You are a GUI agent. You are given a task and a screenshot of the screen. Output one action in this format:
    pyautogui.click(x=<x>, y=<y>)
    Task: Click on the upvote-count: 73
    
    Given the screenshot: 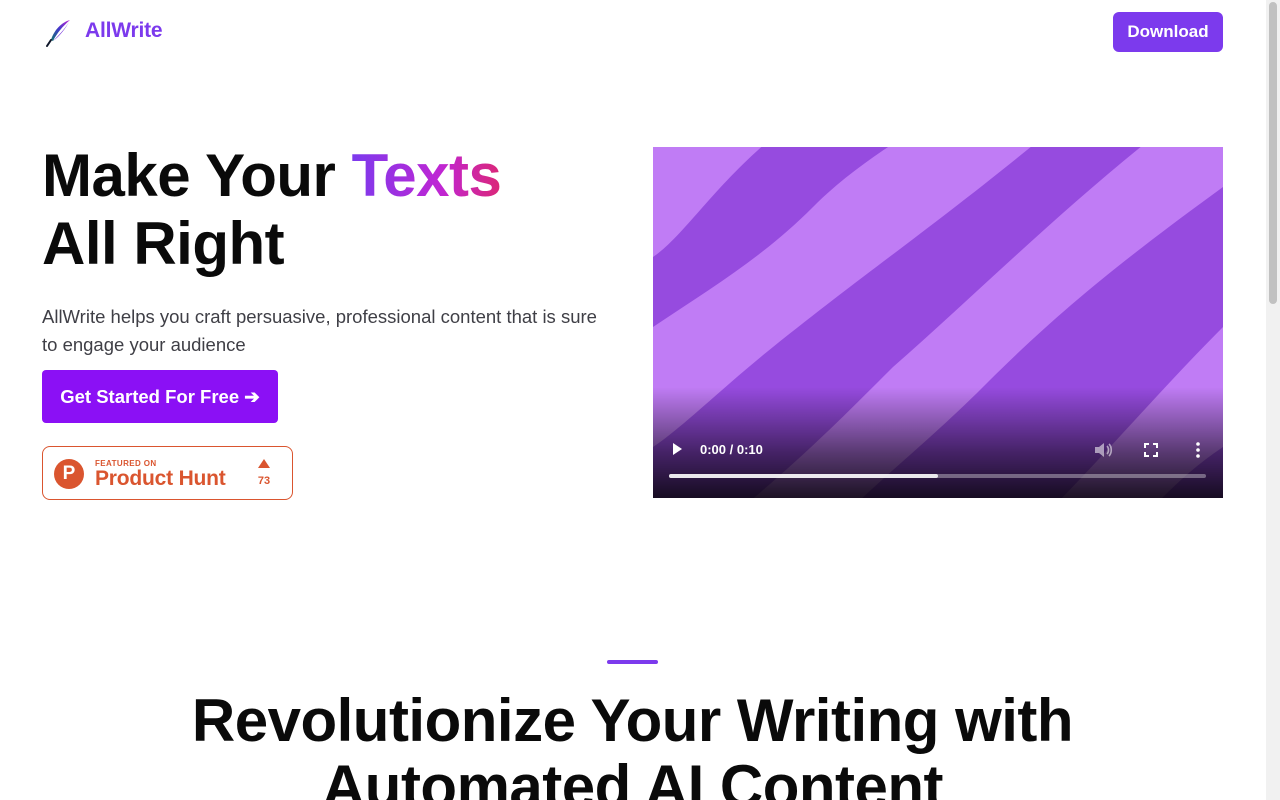 What is the action you would take?
    pyautogui.click(x=264, y=481)
    